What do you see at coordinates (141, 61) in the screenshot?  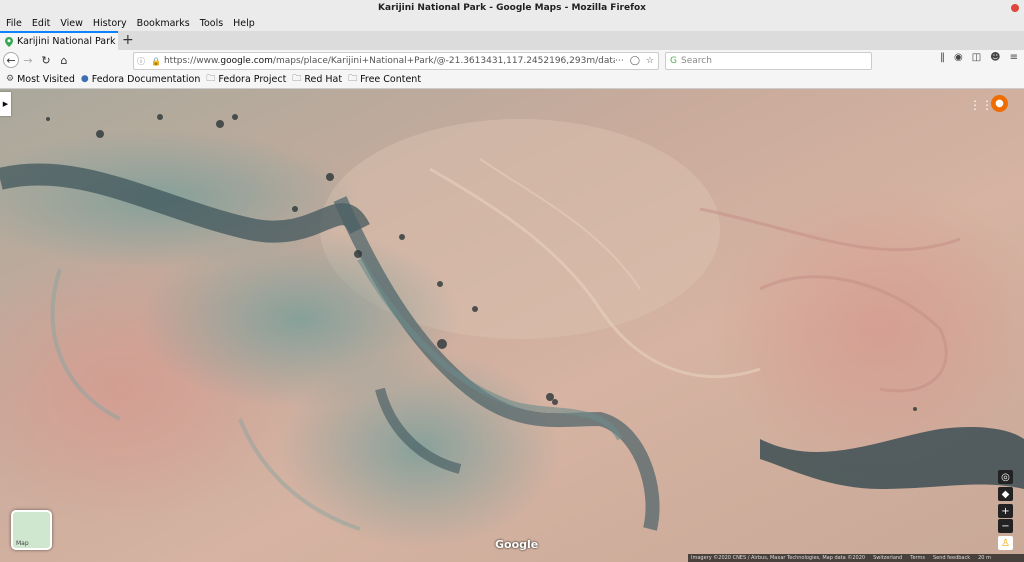 I see `site-info-icon: ⓘ` at bounding box center [141, 61].